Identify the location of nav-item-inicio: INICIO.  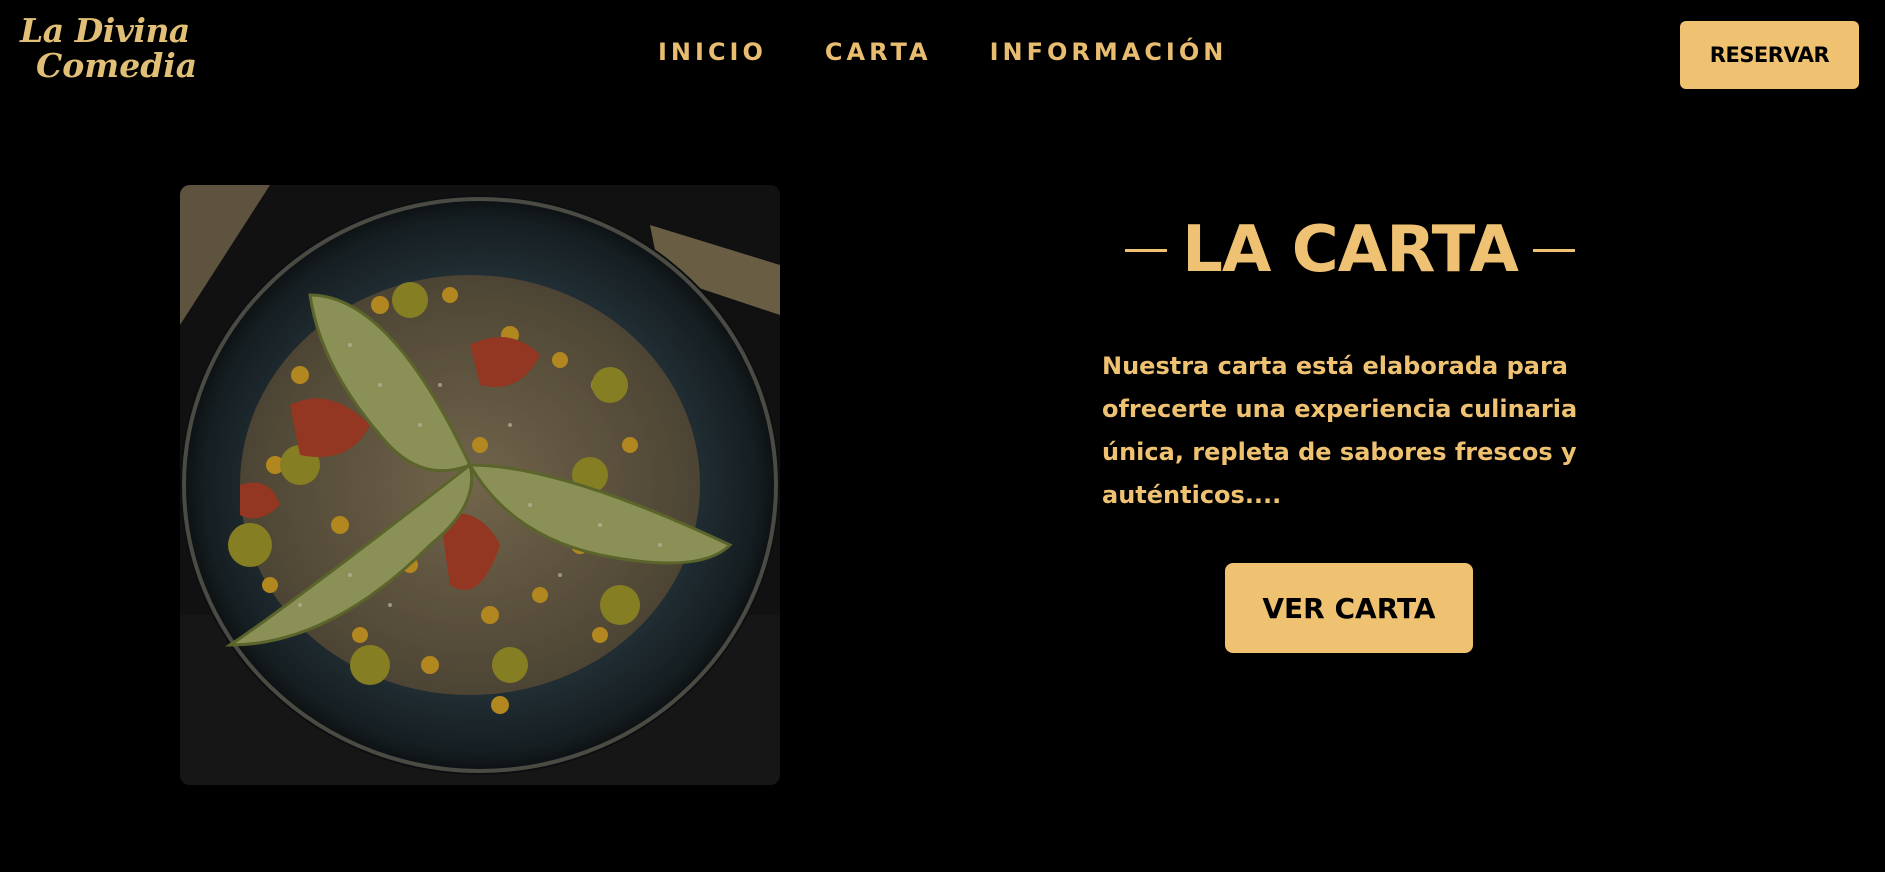
(712, 52).